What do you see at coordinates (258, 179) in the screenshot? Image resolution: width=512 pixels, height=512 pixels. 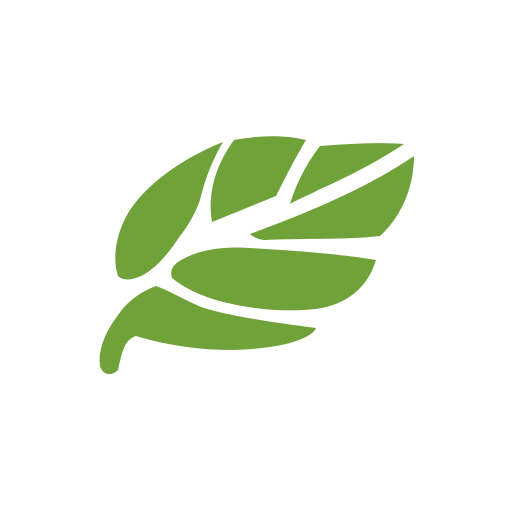 I see `leaf-lobe-top-middle` at bounding box center [258, 179].